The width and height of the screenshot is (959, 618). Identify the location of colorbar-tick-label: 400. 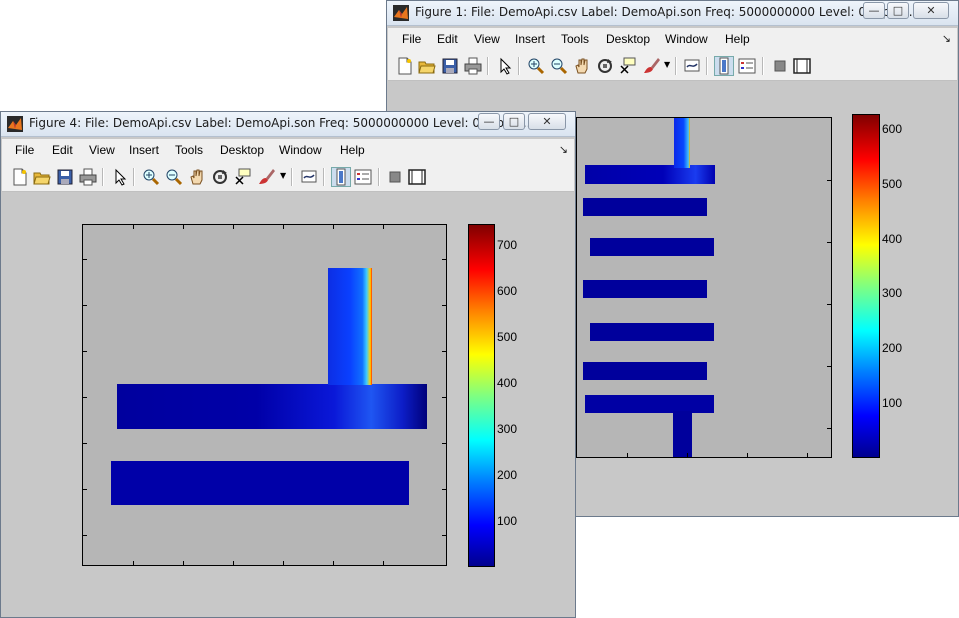
(892, 239).